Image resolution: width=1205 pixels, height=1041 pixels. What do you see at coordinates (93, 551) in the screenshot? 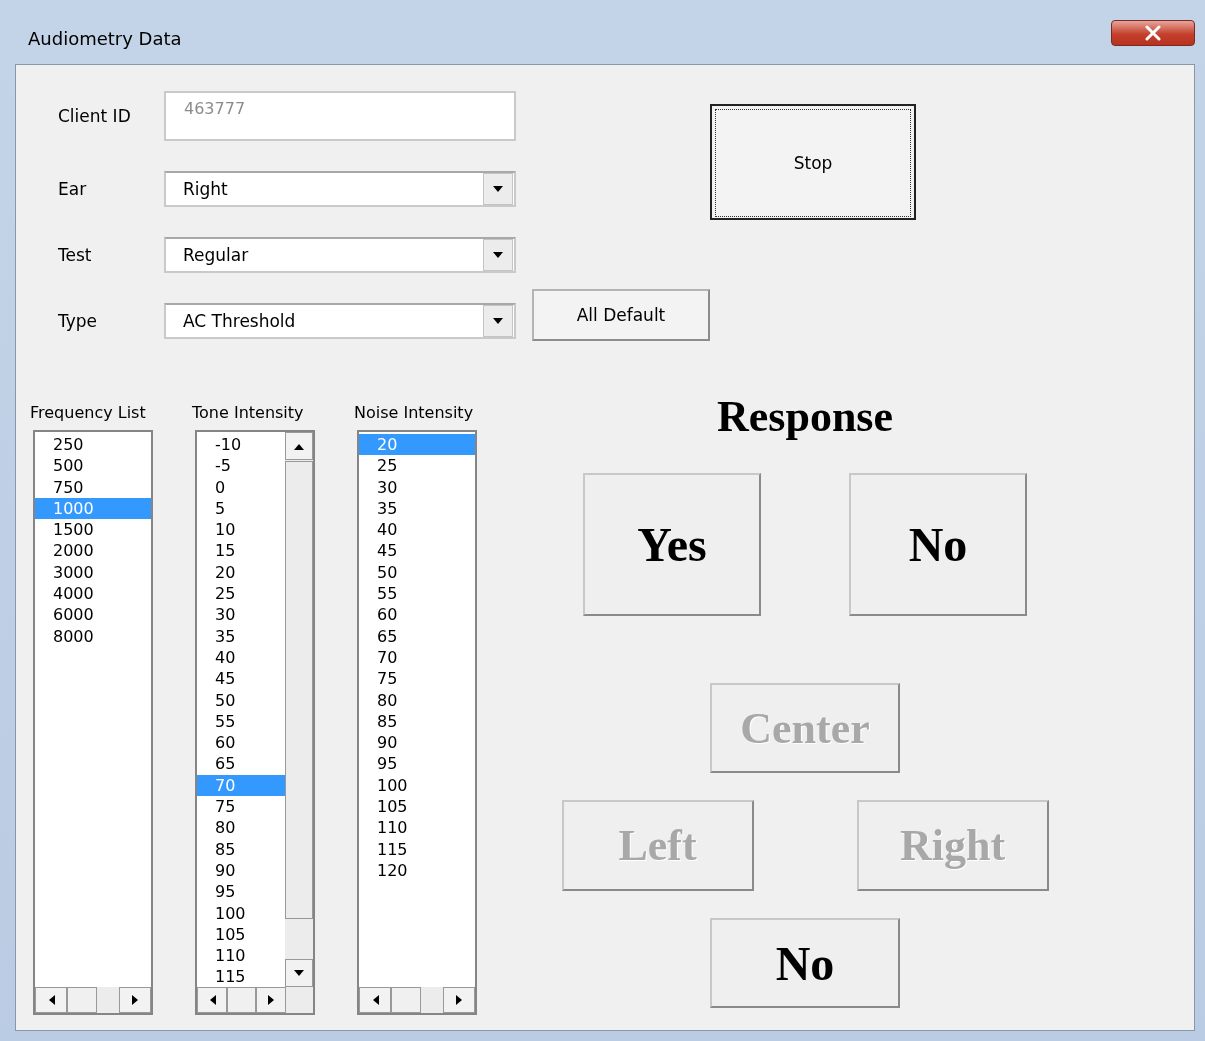
I see `list-item: 2000` at bounding box center [93, 551].